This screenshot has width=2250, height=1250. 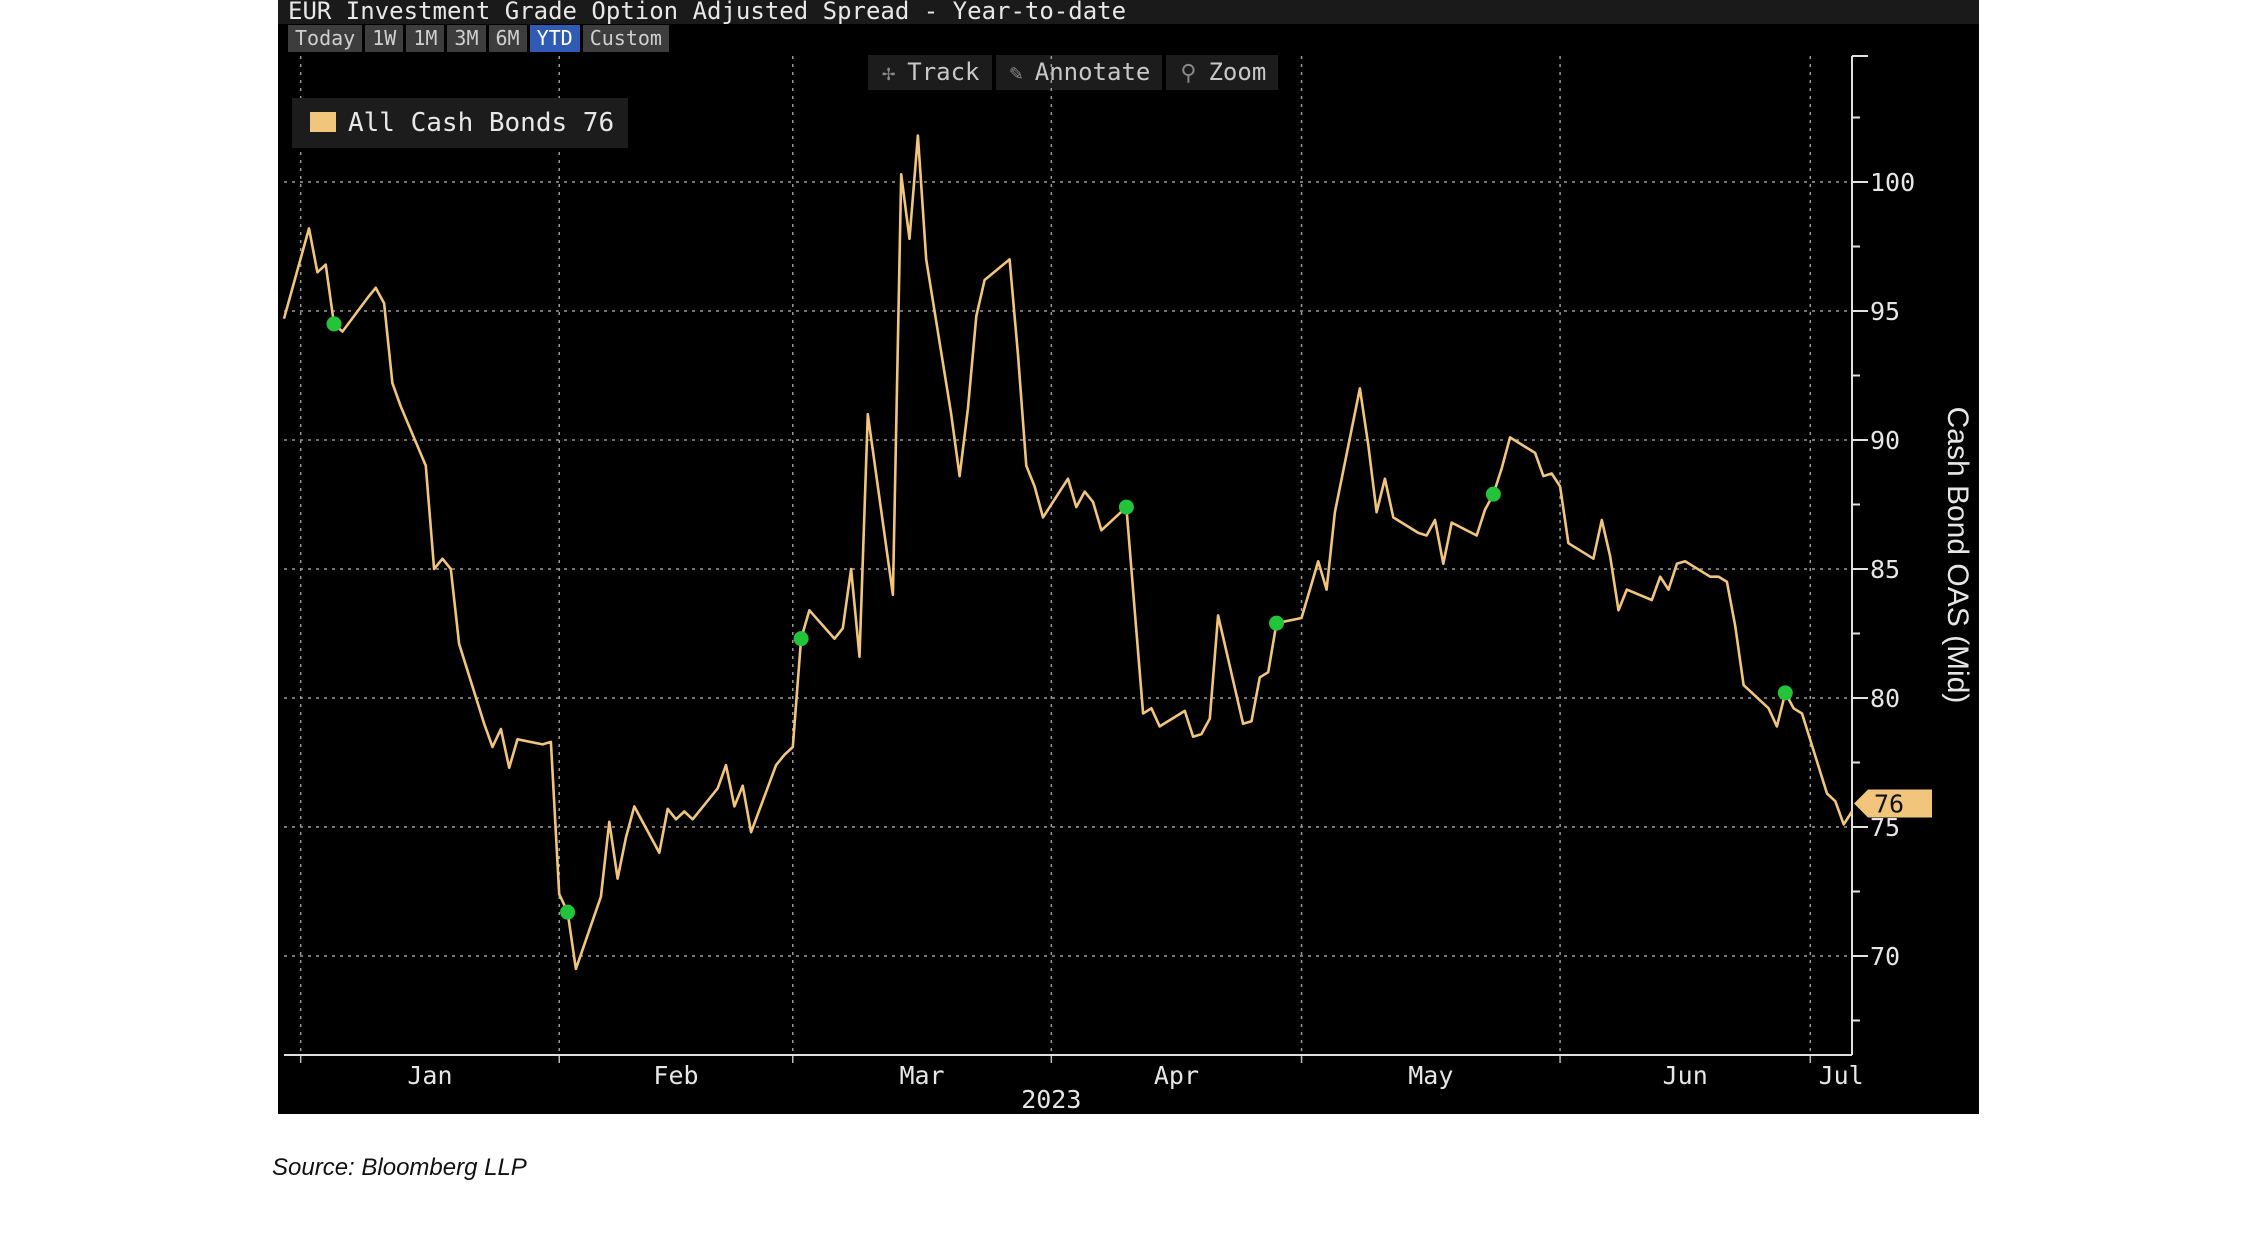 What do you see at coordinates (481, 123) in the screenshot?
I see `legend-label: All Cash Bonds 76` at bounding box center [481, 123].